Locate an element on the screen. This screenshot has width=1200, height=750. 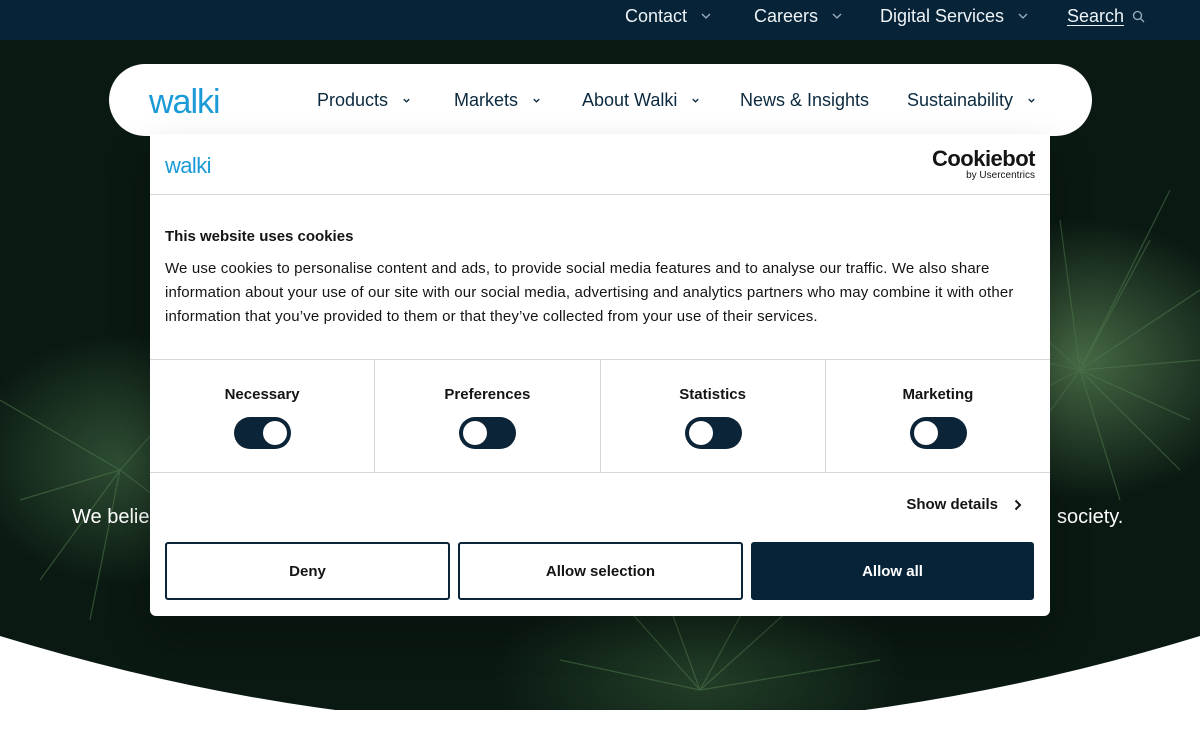
show-details-link: Show details is located at coordinates (964, 504).